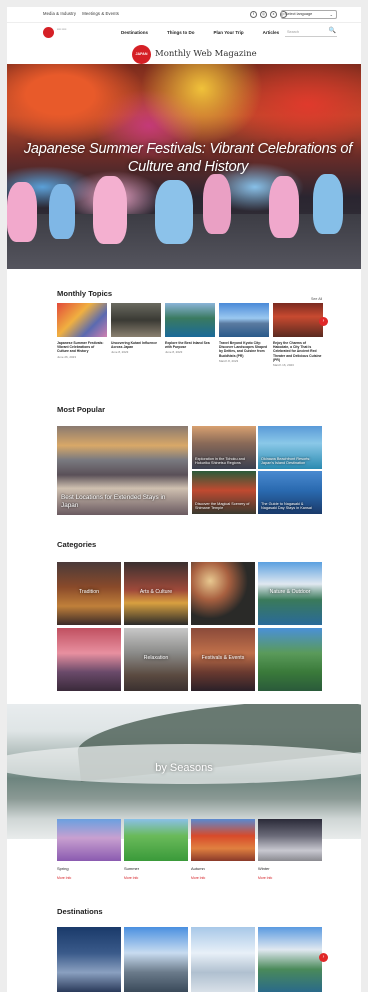  What do you see at coordinates (132, 868) in the screenshot?
I see `season-label: Summer` at bounding box center [132, 868].